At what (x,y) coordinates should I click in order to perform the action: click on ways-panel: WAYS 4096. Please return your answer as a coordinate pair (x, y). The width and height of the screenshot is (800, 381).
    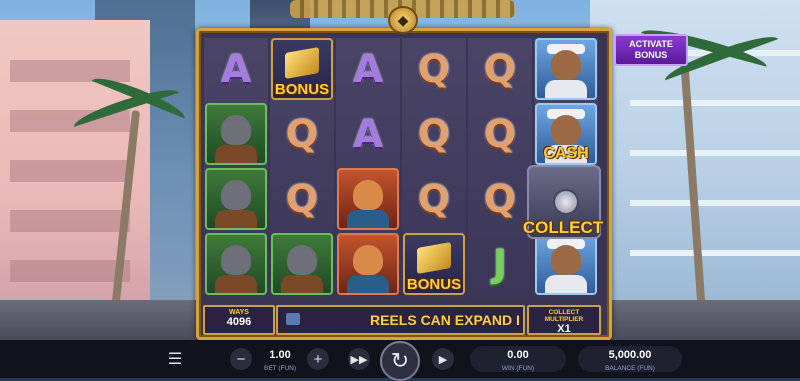
    Looking at the image, I should click on (239, 320).